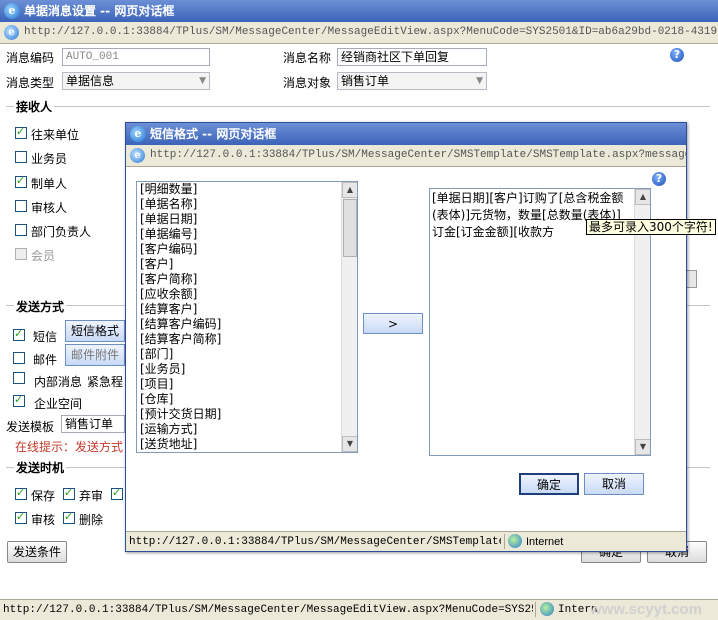 This screenshot has width=718, height=620. What do you see at coordinates (350, 228) in the screenshot?
I see `scroll-thumb` at bounding box center [350, 228].